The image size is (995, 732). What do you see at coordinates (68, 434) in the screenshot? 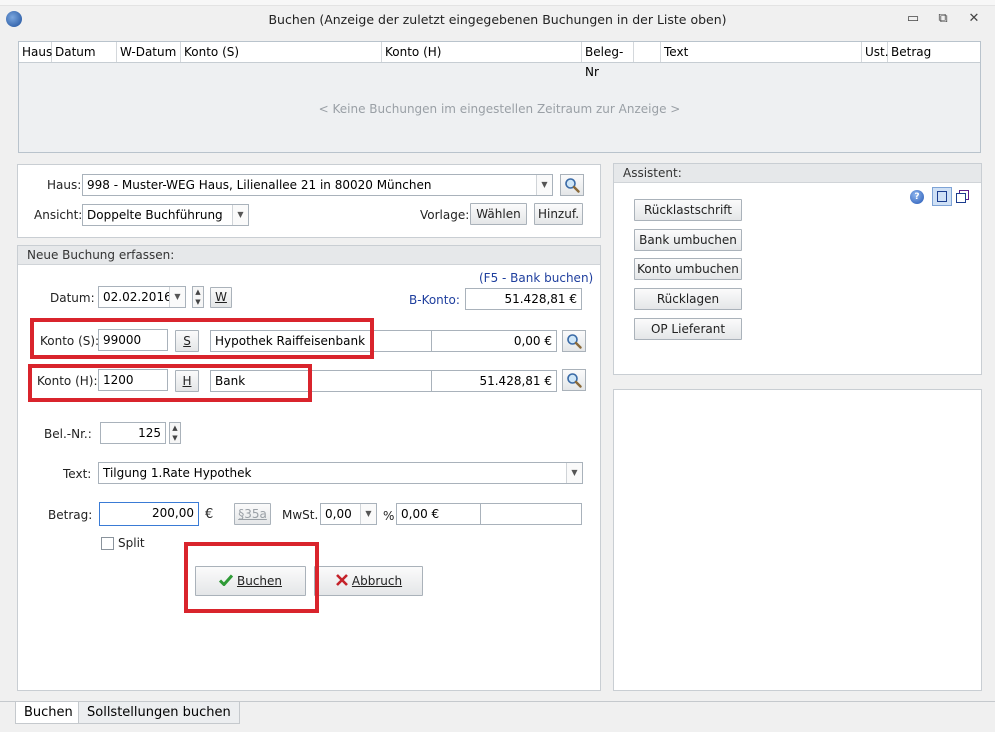
I see `belnr-label: Bel.-Nr.:` at bounding box center [68, 434].